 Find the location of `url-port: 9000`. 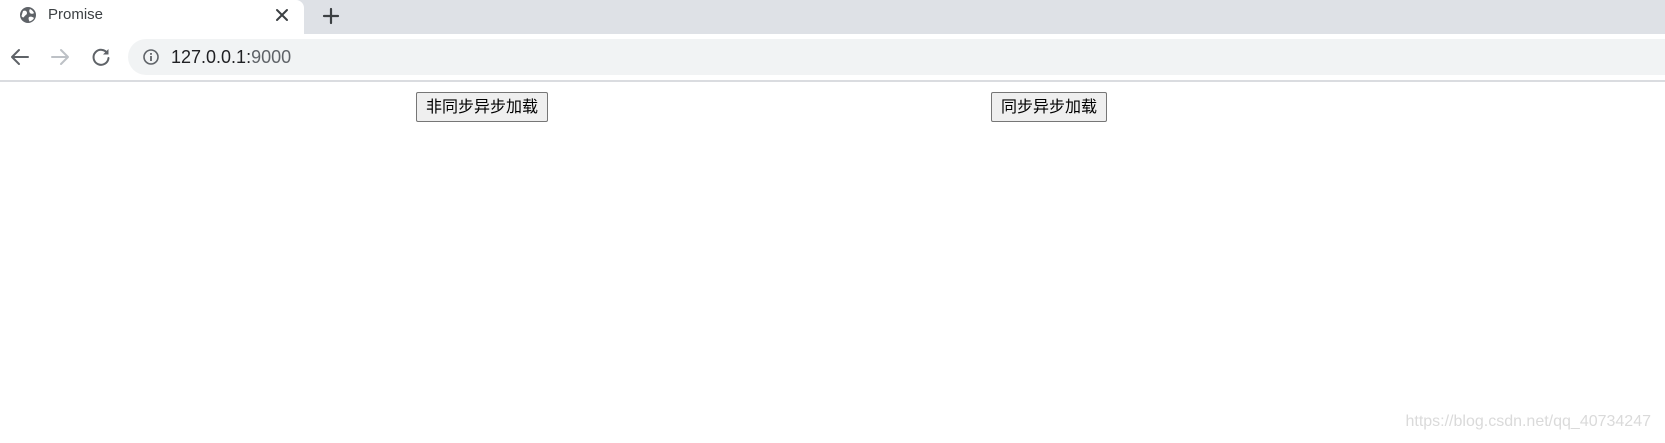

url-port: 9000 is located at coordinates (271, 57).